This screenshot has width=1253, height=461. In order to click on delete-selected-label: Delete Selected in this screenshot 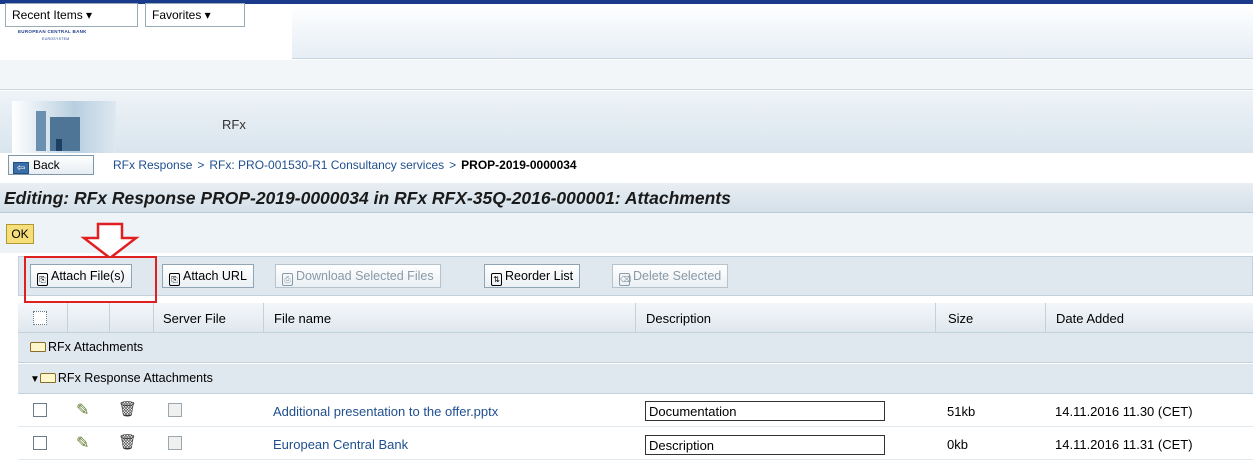, I will do `click(677, 276)`.